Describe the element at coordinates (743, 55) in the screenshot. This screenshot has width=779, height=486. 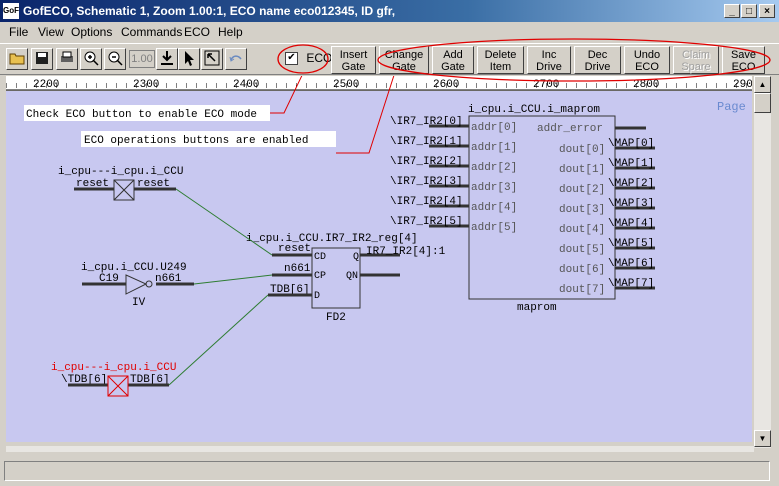
I see `save-eco-line1: Save` at that location.